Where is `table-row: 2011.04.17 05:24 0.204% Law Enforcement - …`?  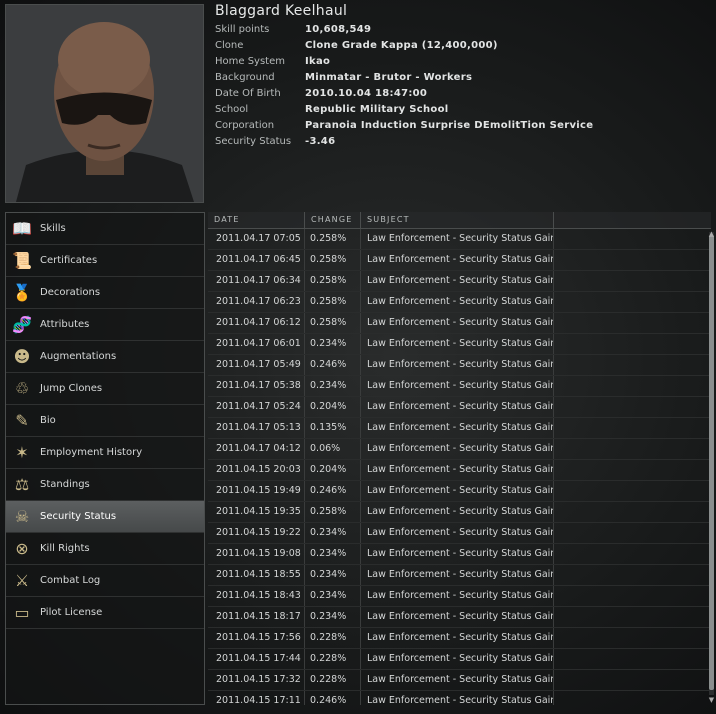 table-row: 2011.04.17 05:24 0.204% Law Enforcement - … is located at coordinates (459, 407).